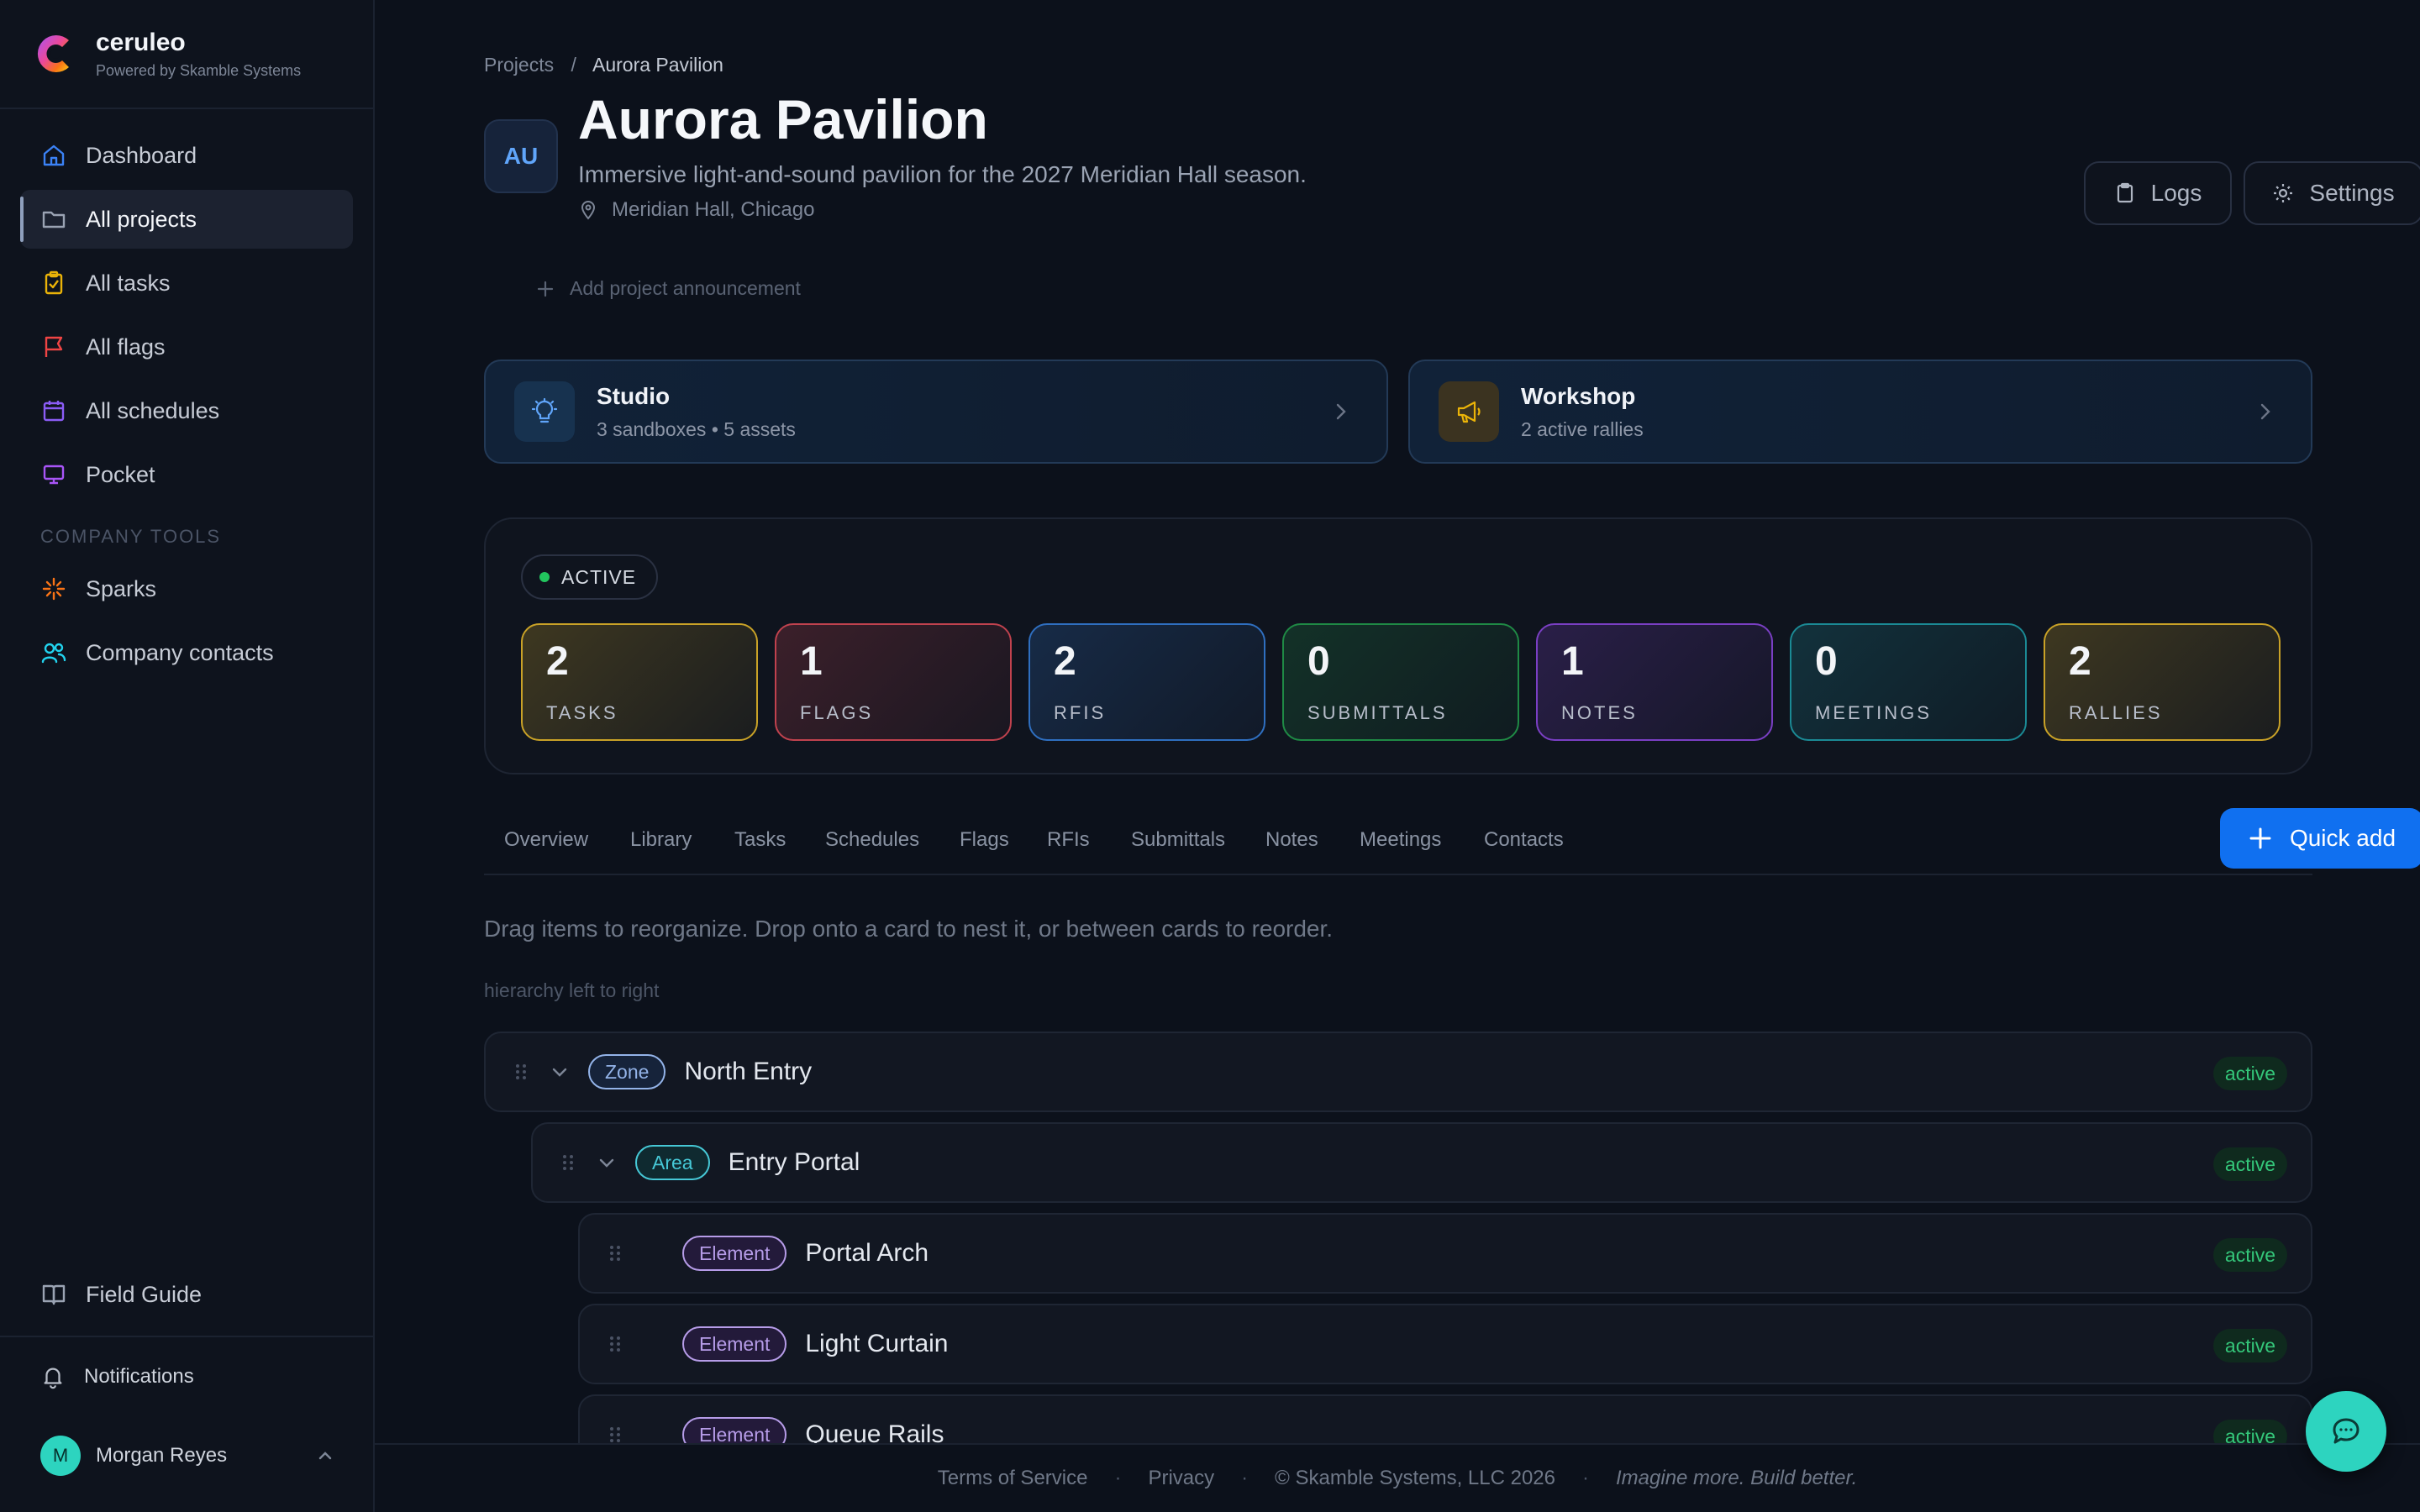 This screenshot has width=2420, height=1512. I want to click on tree-row-zone: Zone North Entry active, so click(1398, 1072).